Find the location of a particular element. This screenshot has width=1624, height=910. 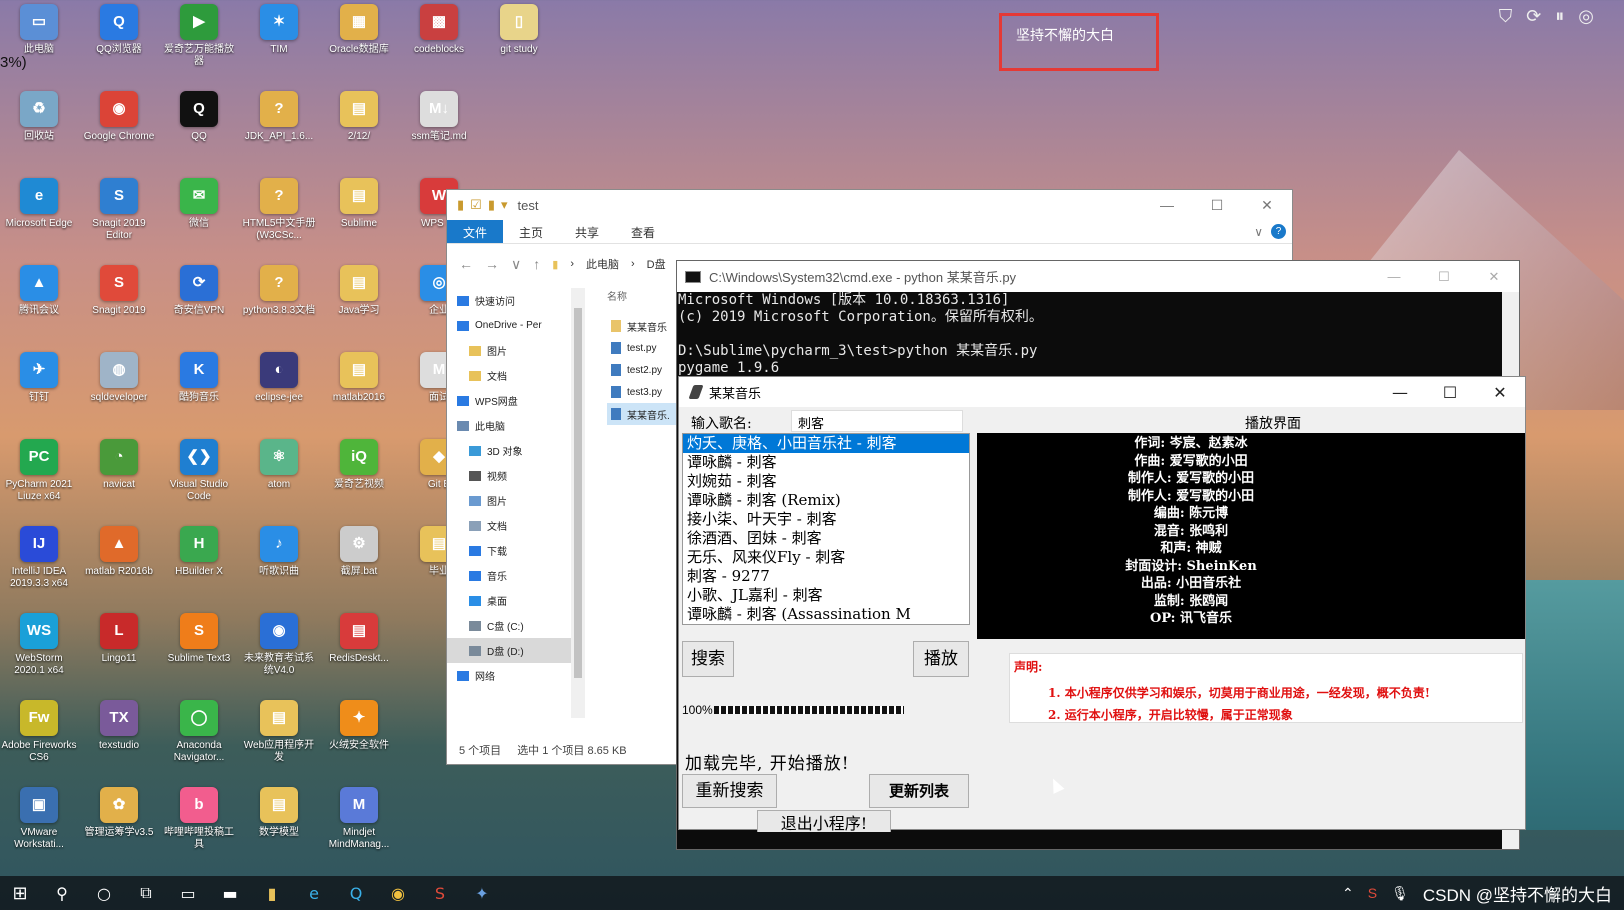

refresh-icon: ⟳ is located at coordinates (1533, 16).